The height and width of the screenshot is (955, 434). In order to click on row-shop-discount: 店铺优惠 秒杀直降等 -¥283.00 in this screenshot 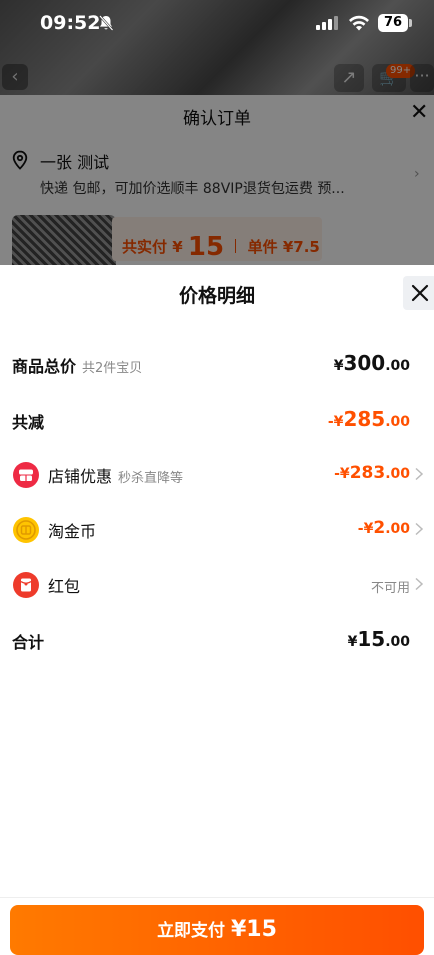, I will do `click(217, 475)`.